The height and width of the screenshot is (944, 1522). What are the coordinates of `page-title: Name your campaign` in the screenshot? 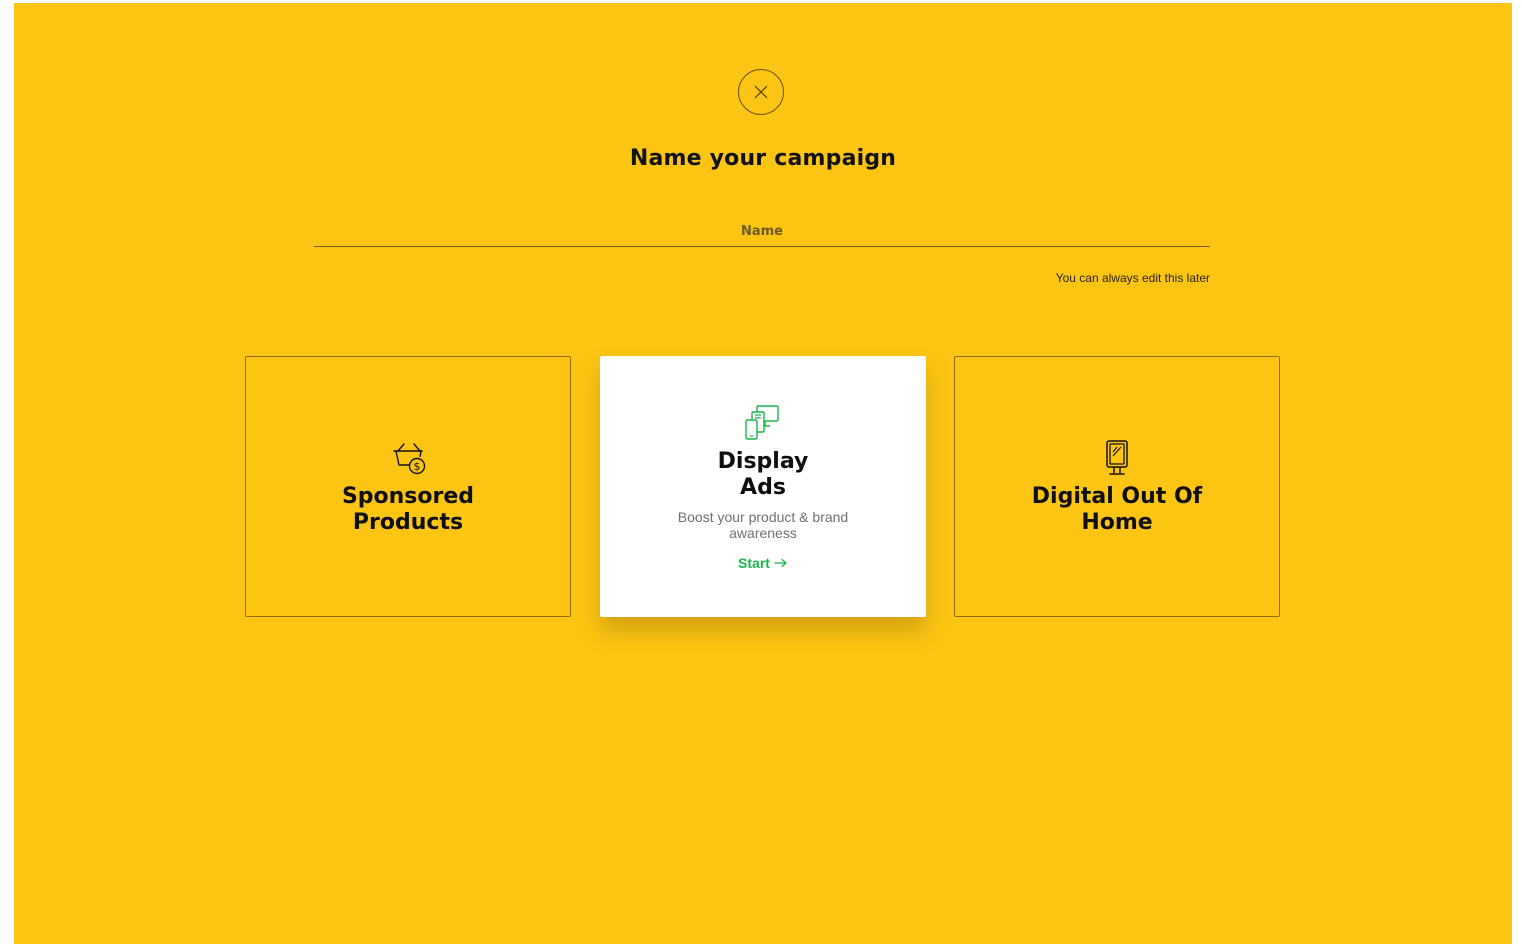 It's located at (763, 158).